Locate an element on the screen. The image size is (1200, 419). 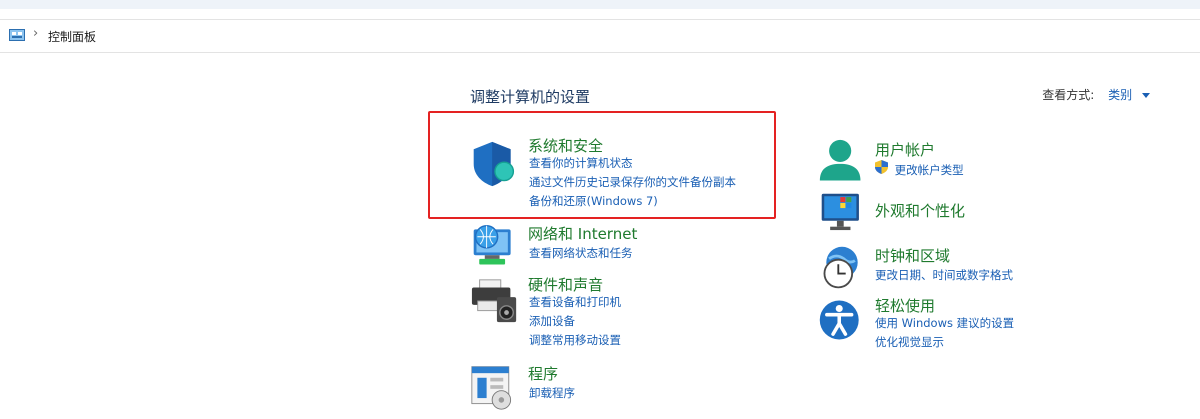
link-change-date-time-format: 更改日期、时间或数字格式 is located at coordinates (944, 275).